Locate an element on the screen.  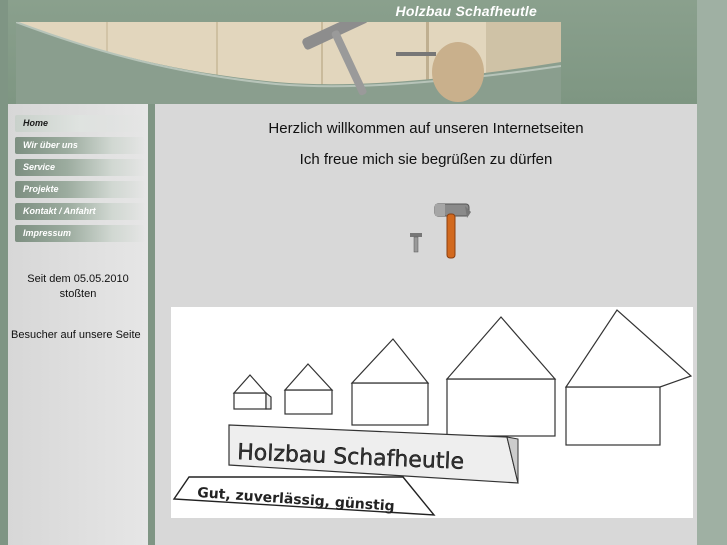
nav-item-service: Service is located at coordinates (80, 167).